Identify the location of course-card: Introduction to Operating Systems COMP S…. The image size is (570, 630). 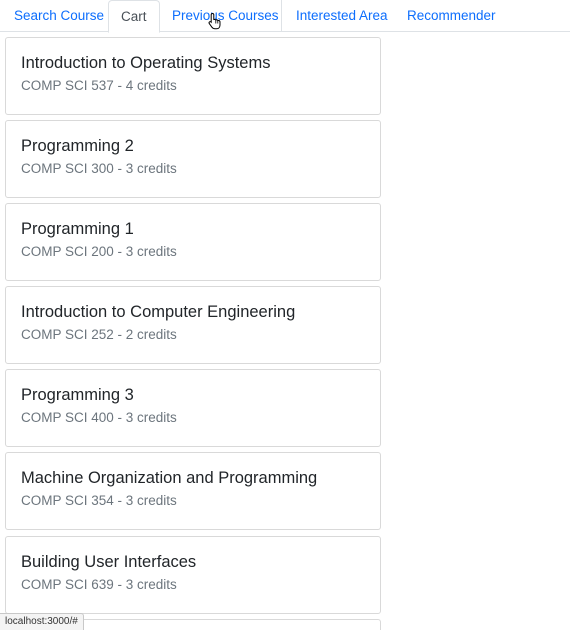
(193, 76).